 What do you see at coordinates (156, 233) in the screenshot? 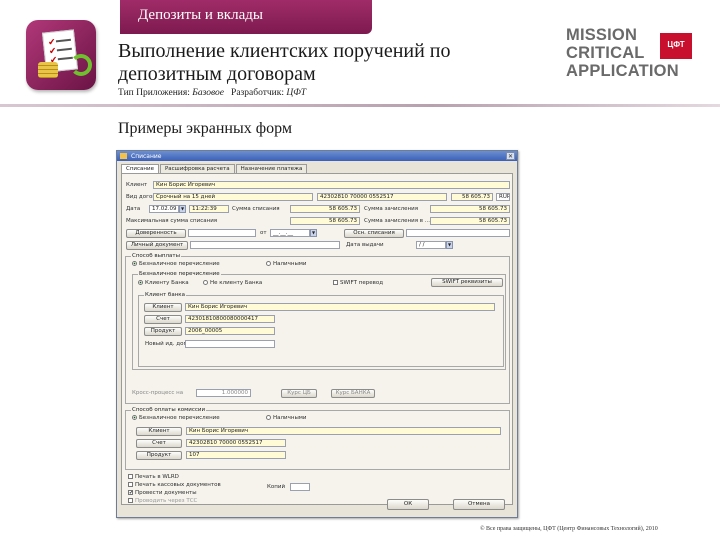
I see `power-of-attorney-button: Доверенность` at bounding box center [156, 233].